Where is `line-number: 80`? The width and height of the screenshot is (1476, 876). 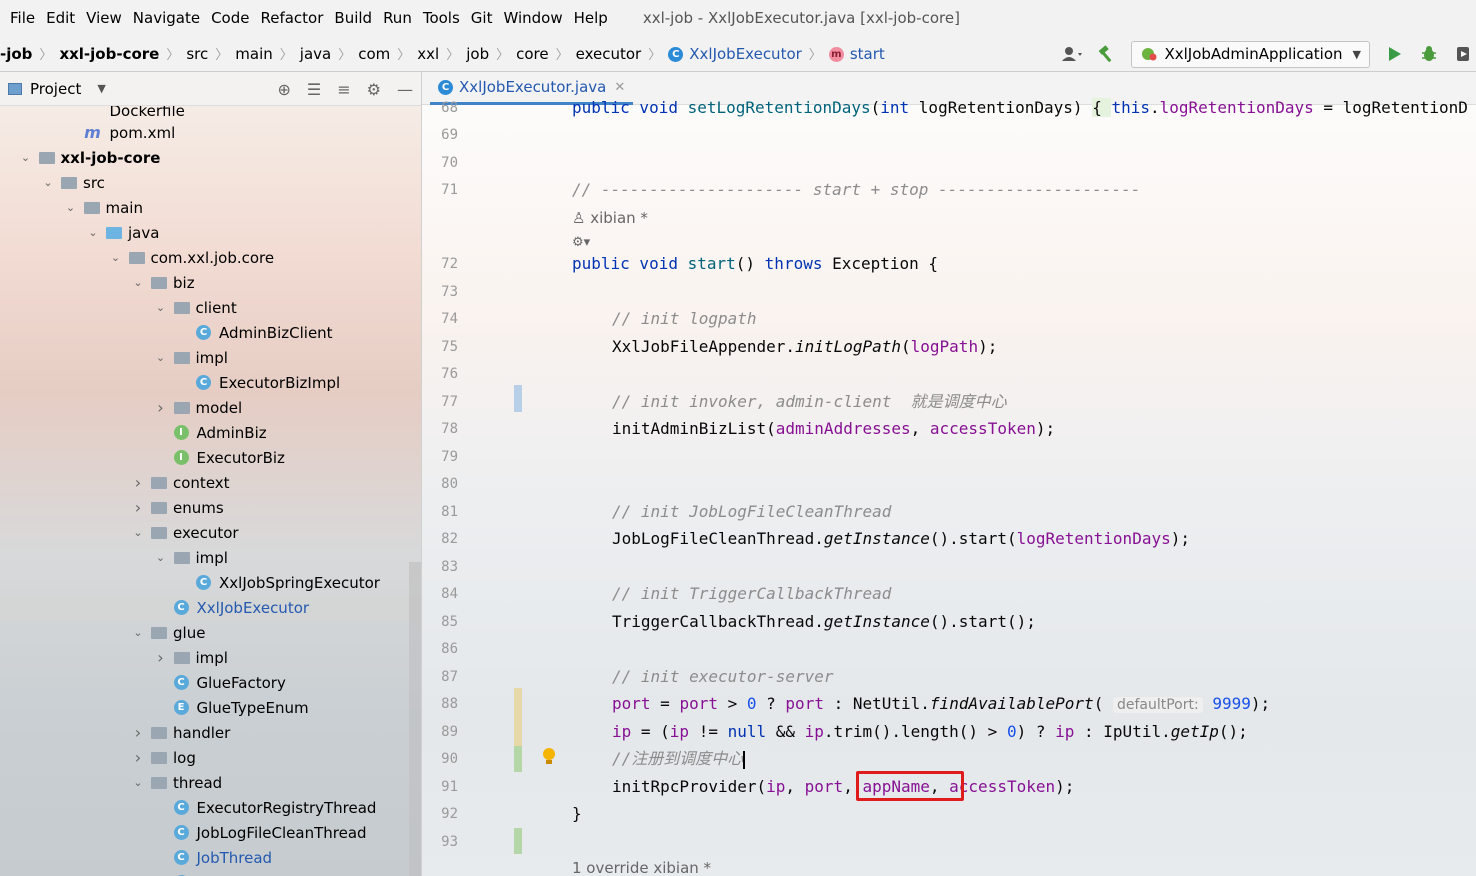 line-number: 80 is located at coordinates (449, 484).